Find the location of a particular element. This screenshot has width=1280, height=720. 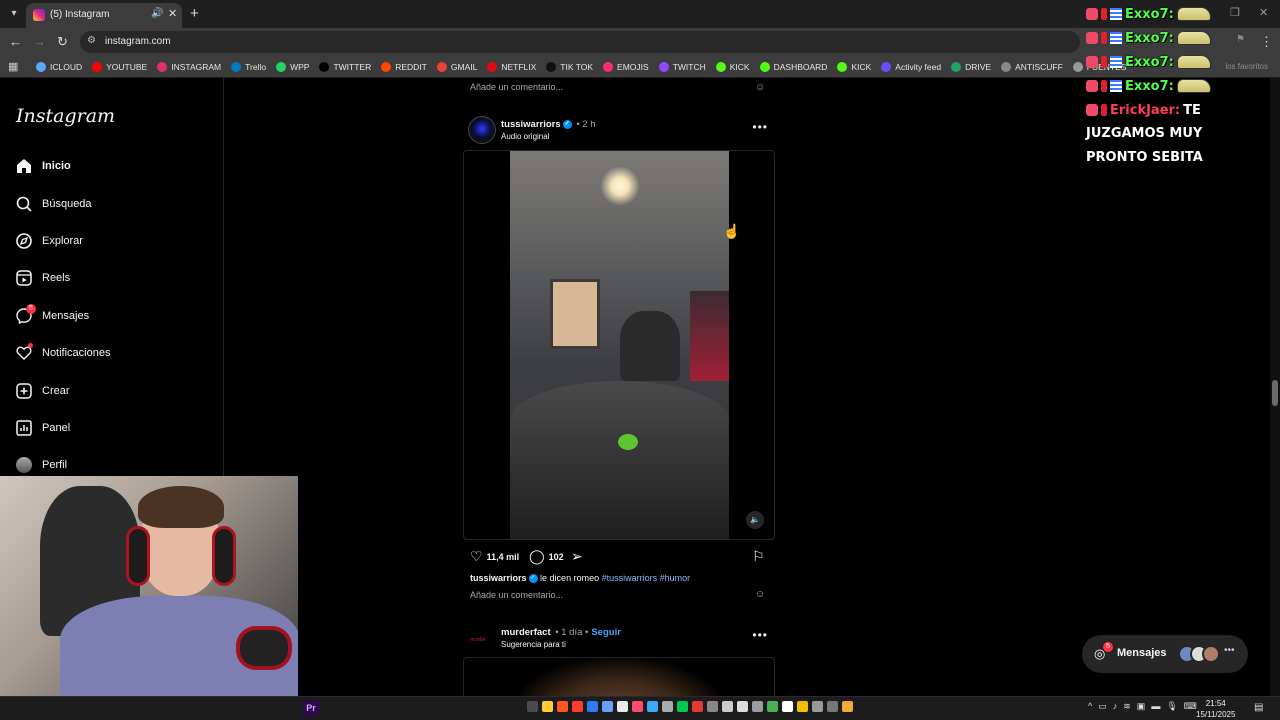

network-icon: ▭ is located at coordinates (1102, 706).